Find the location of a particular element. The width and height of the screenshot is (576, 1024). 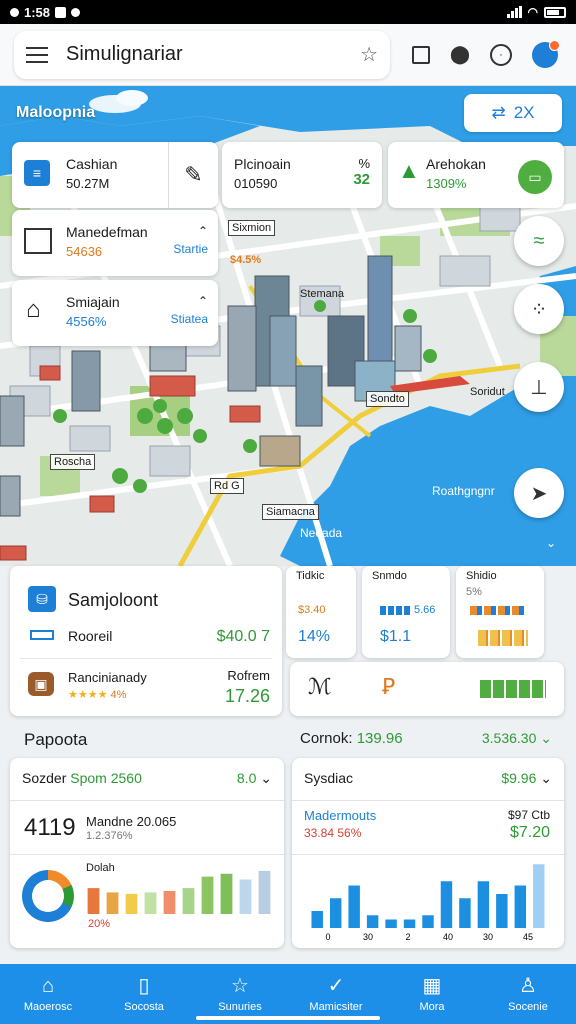

kpi-title: Cashian is located at coordinates (92, 164).